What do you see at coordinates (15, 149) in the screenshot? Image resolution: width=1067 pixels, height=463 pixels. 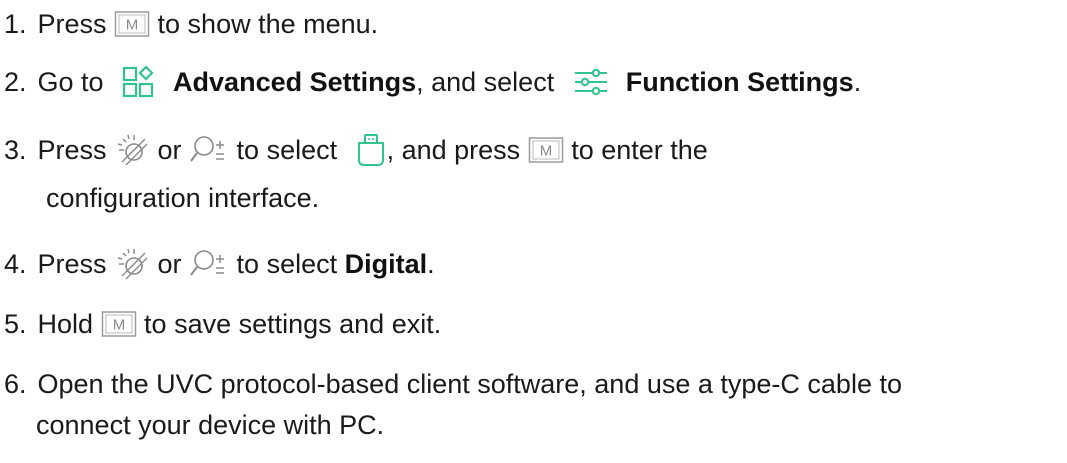 I see `step-number: 3.` at bounding box center [15, 149].